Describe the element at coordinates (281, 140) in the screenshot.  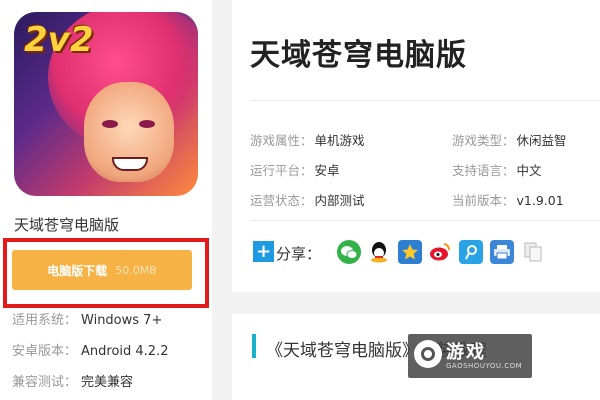
I see `attr-label: 游戏属性：` at that location.